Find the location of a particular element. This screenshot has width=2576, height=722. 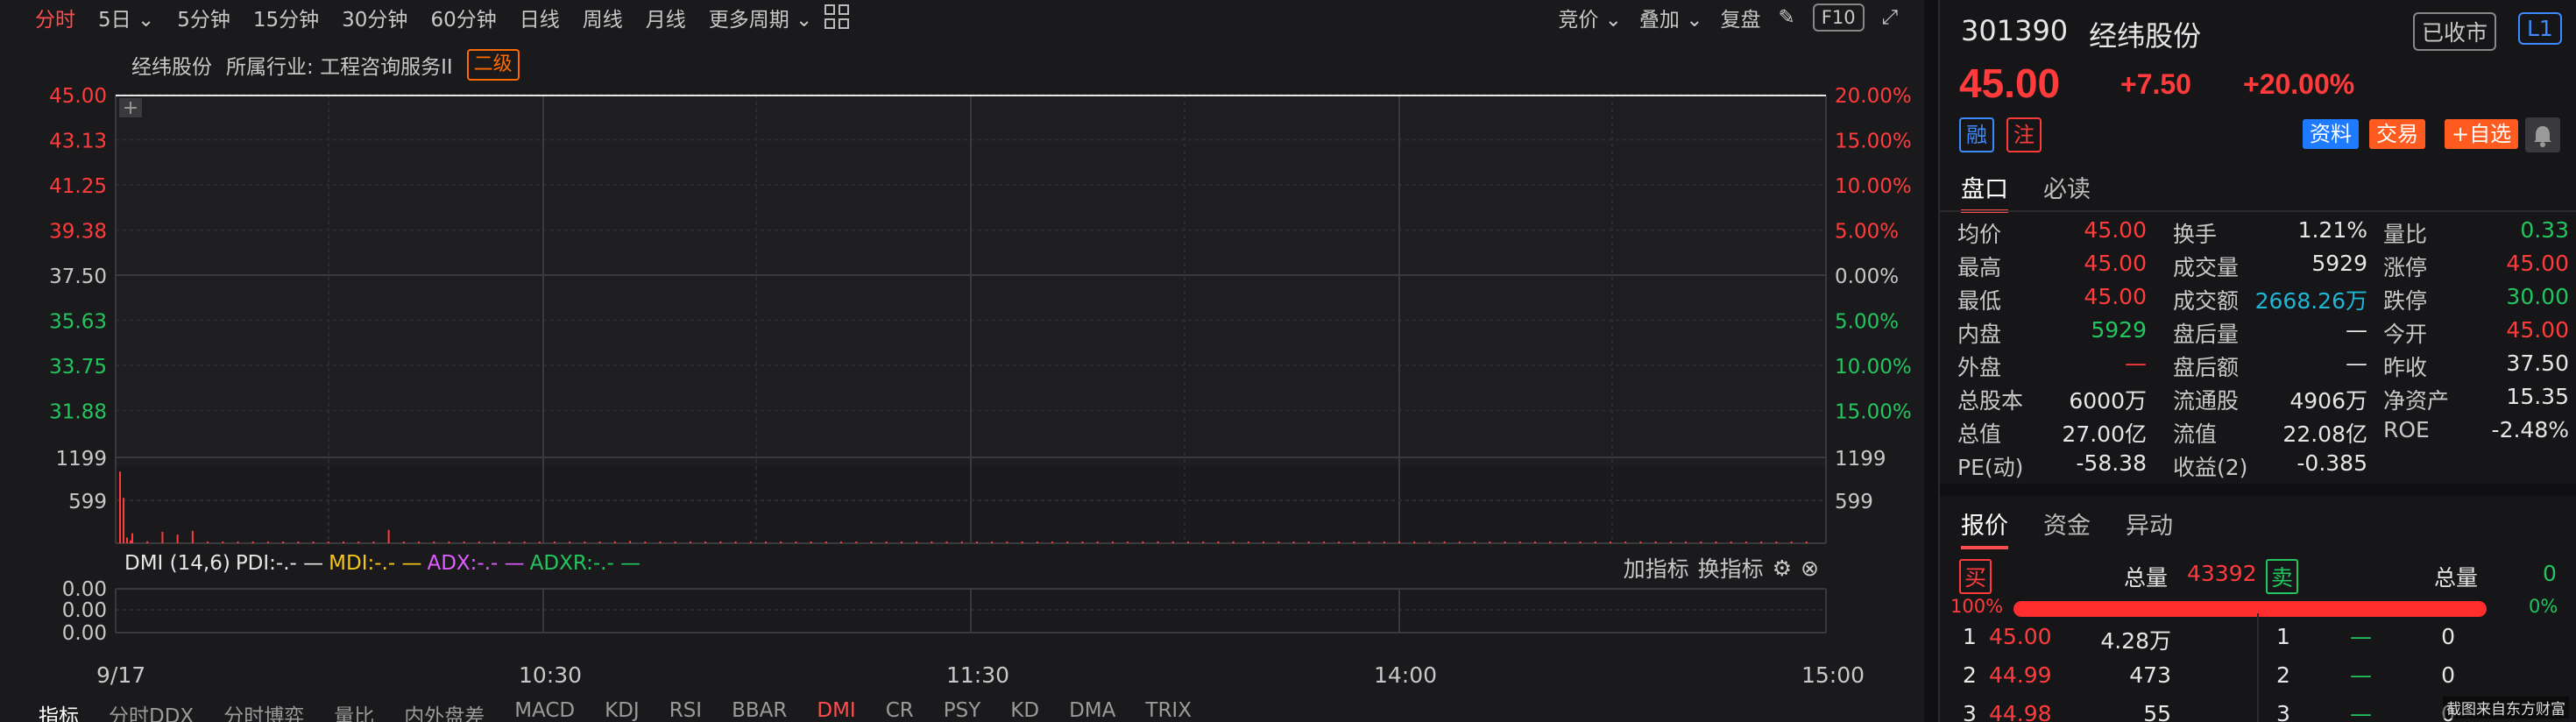

panel-divider is located at coordinates (1931, 361).